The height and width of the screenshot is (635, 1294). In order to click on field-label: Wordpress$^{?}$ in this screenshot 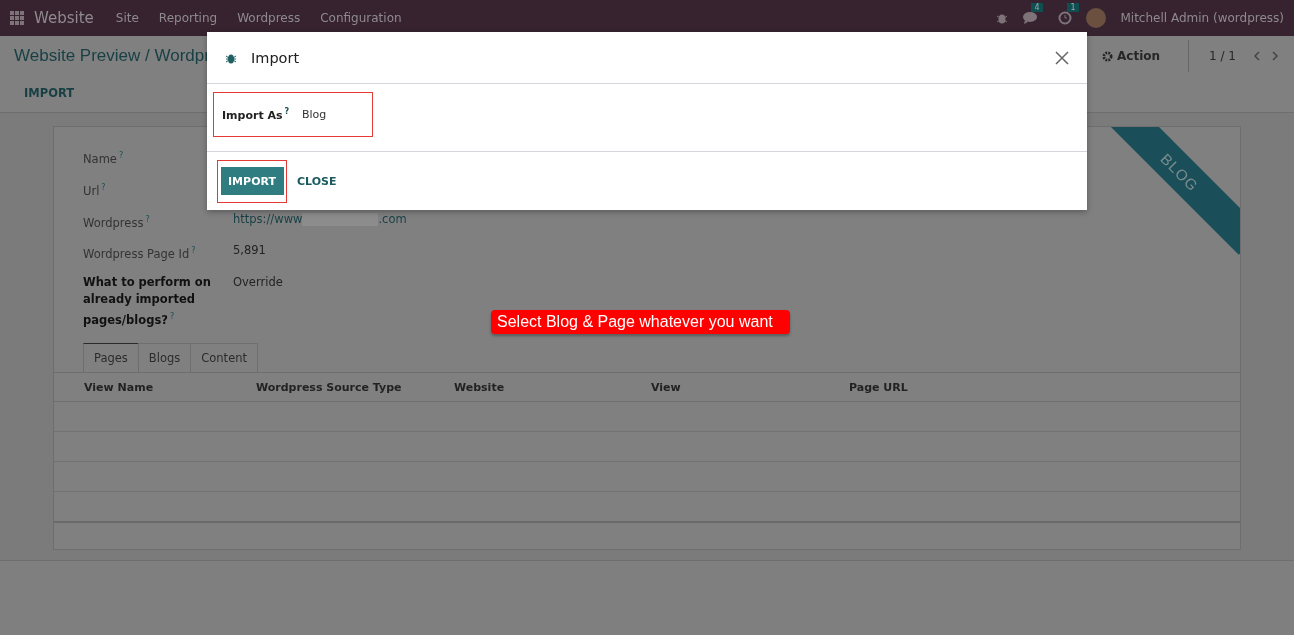, I will do `click(117, 222)`.